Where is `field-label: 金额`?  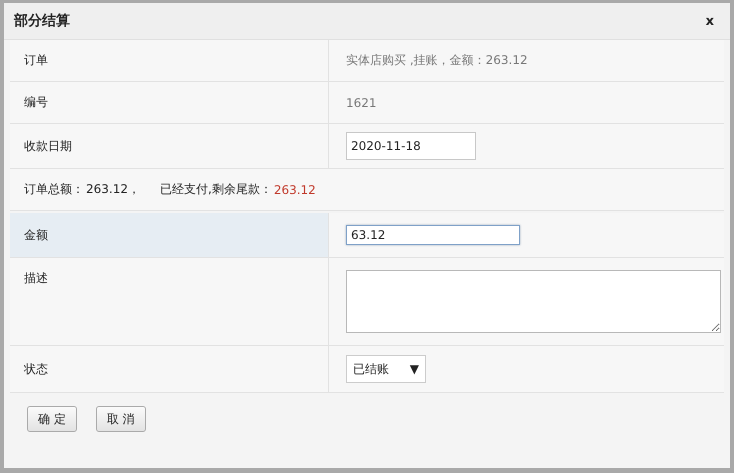 field-label: 金额 is located at coordinates (169, 235).